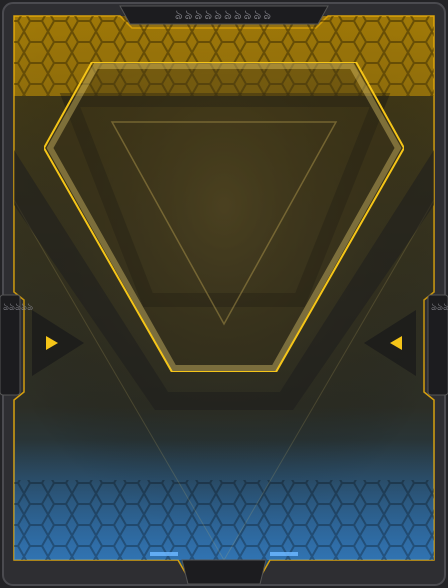 This screenshot has height=588, width=448. I want to click on triangle-right-icon, so click(390, 343).